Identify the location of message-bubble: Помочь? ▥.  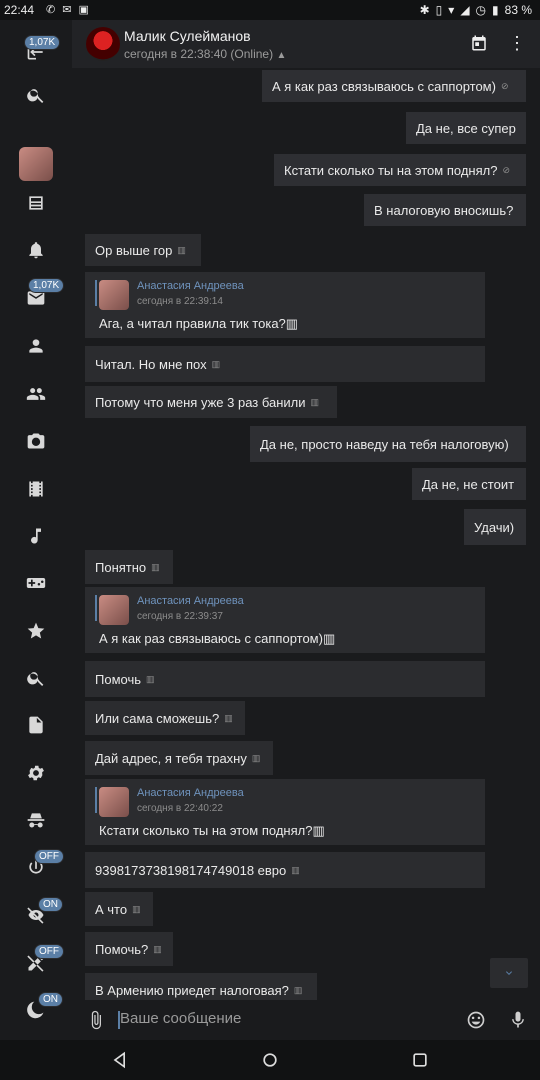
(129, 949).